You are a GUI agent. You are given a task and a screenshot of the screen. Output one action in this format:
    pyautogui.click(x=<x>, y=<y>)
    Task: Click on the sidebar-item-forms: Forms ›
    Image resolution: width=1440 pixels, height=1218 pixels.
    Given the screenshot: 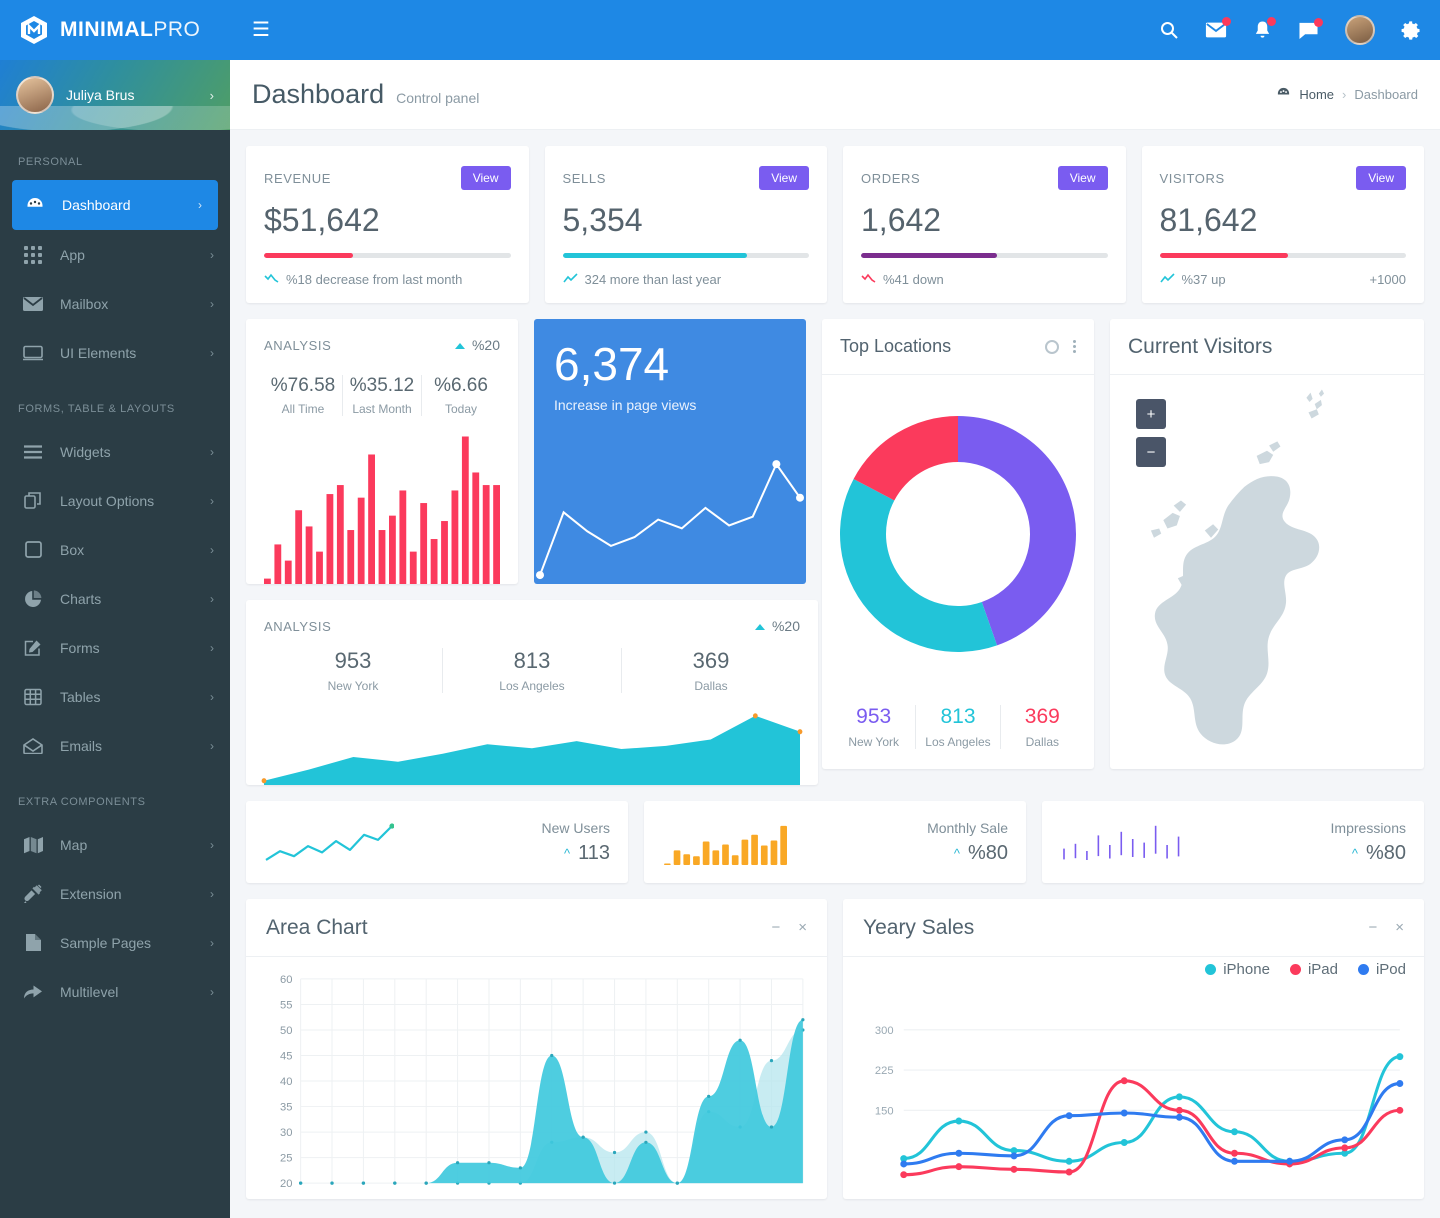 What is the action you would take?
    pyautogui.click(x=115, y=647)
    